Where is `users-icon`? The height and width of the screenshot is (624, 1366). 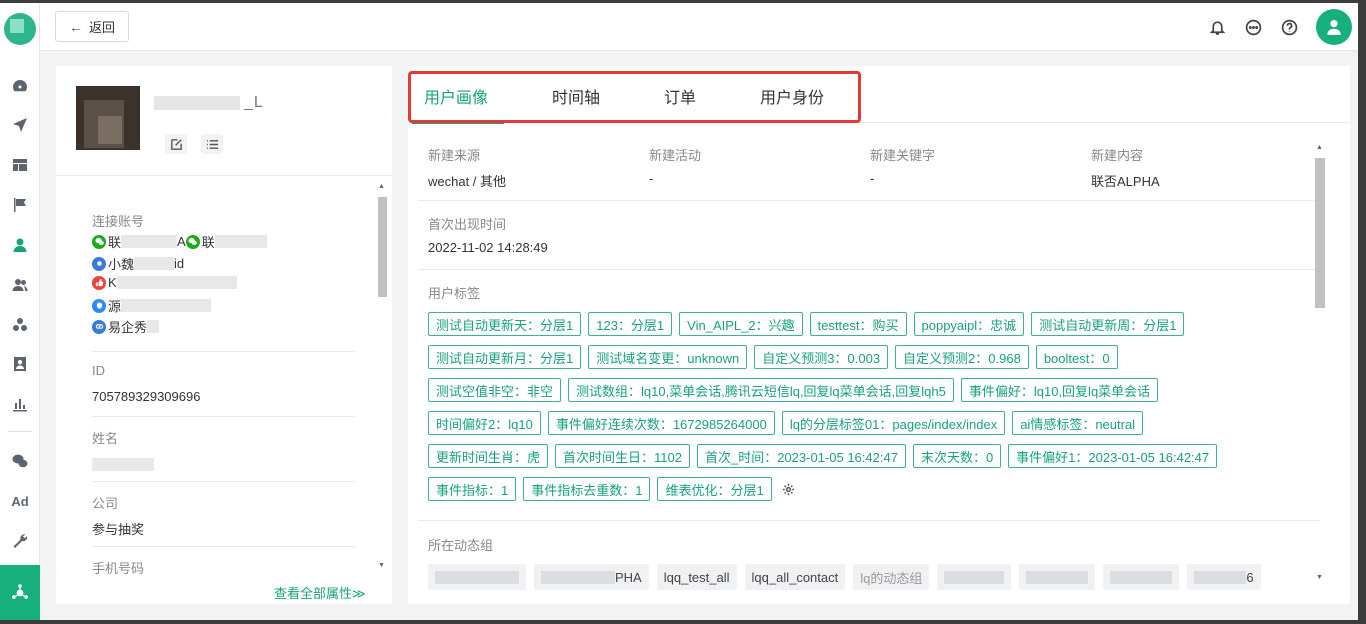
users-icon is located at coordinates (20, 285).